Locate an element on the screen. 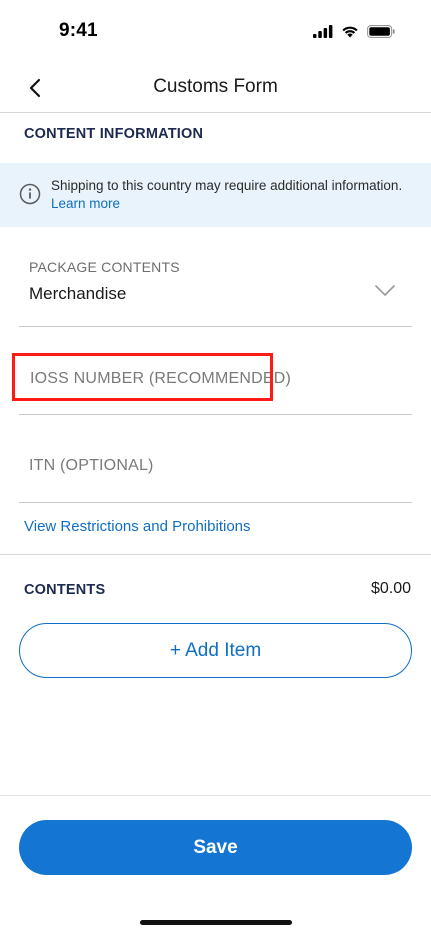  wifi-icon is located at coordinates (350, 32).